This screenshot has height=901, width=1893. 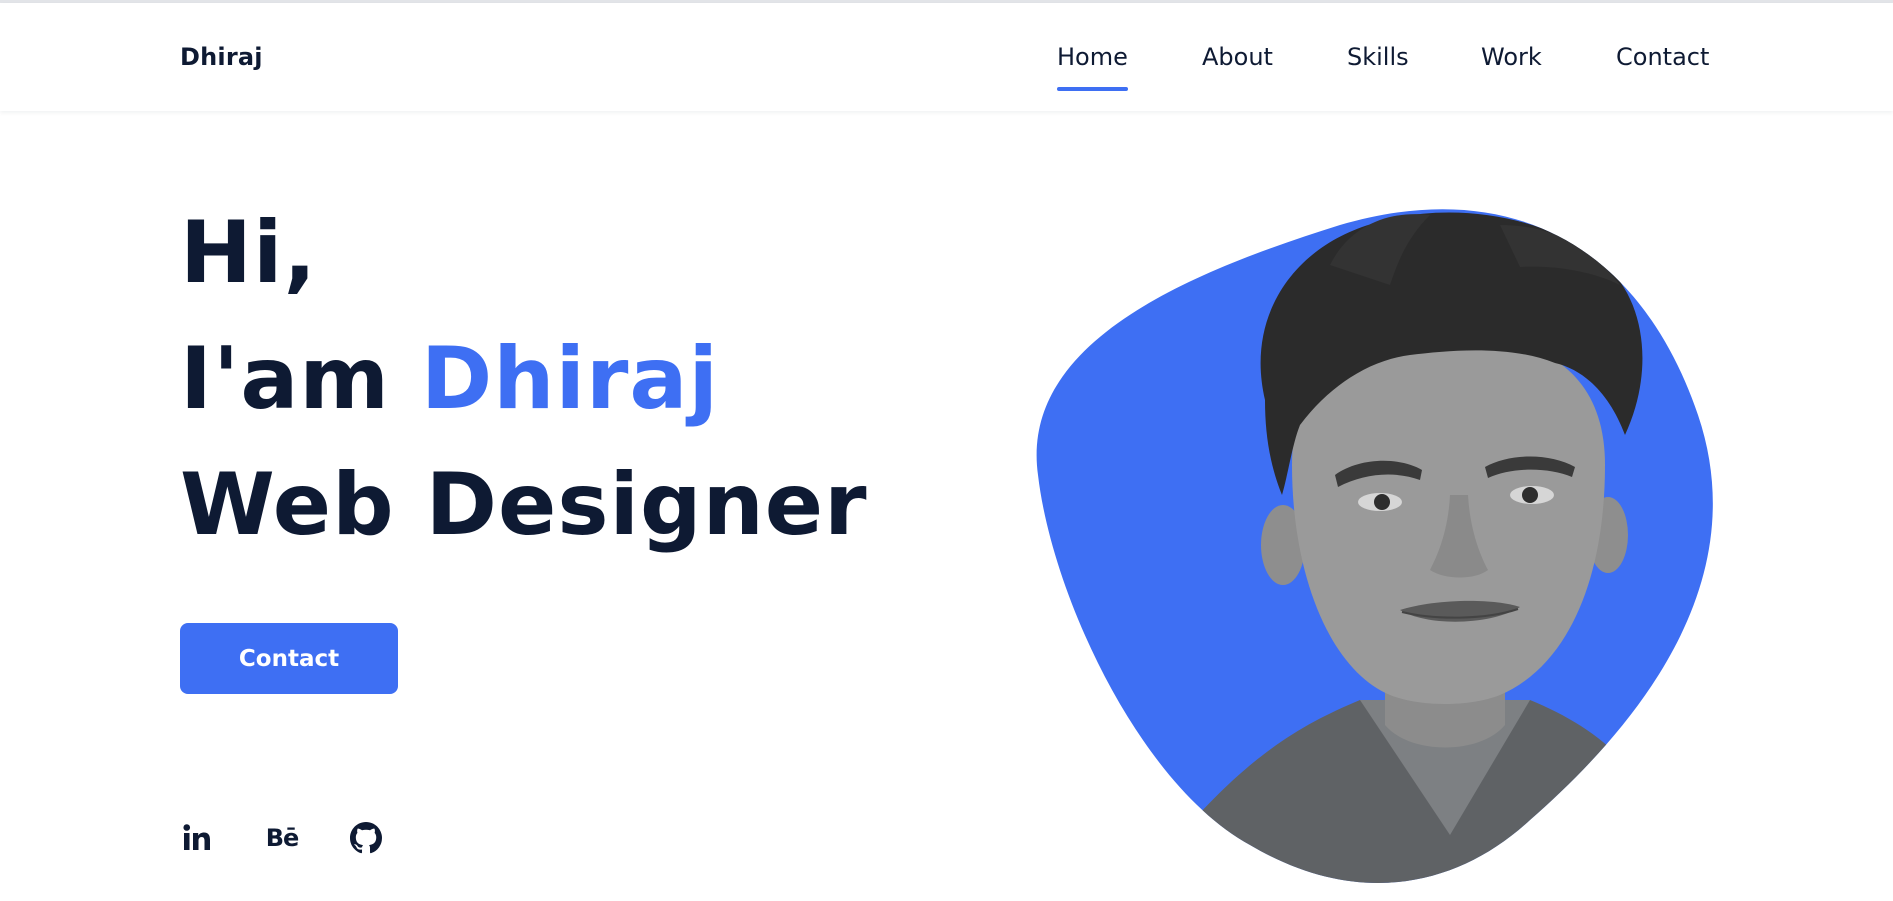 I want to click on github-glyph, so click(x=366, y=838).